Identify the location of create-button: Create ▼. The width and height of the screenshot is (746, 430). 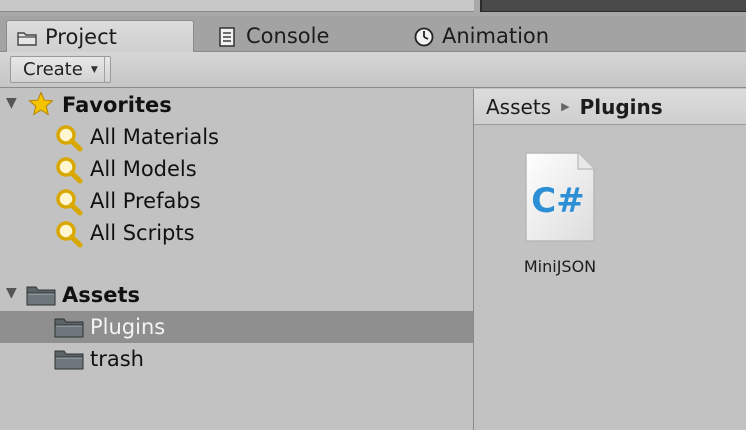
(60, 69).